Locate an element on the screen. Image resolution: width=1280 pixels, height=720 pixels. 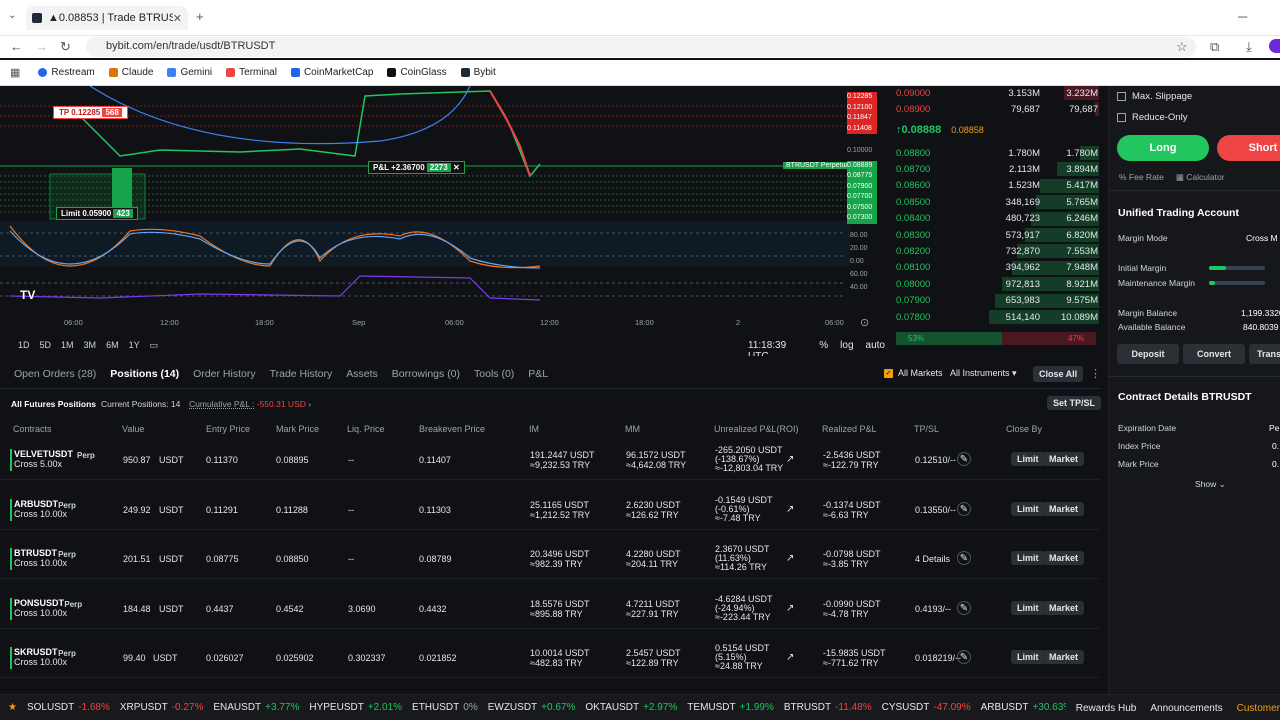
contract-name: ARBUSDT is located at coordinates (36, 504).